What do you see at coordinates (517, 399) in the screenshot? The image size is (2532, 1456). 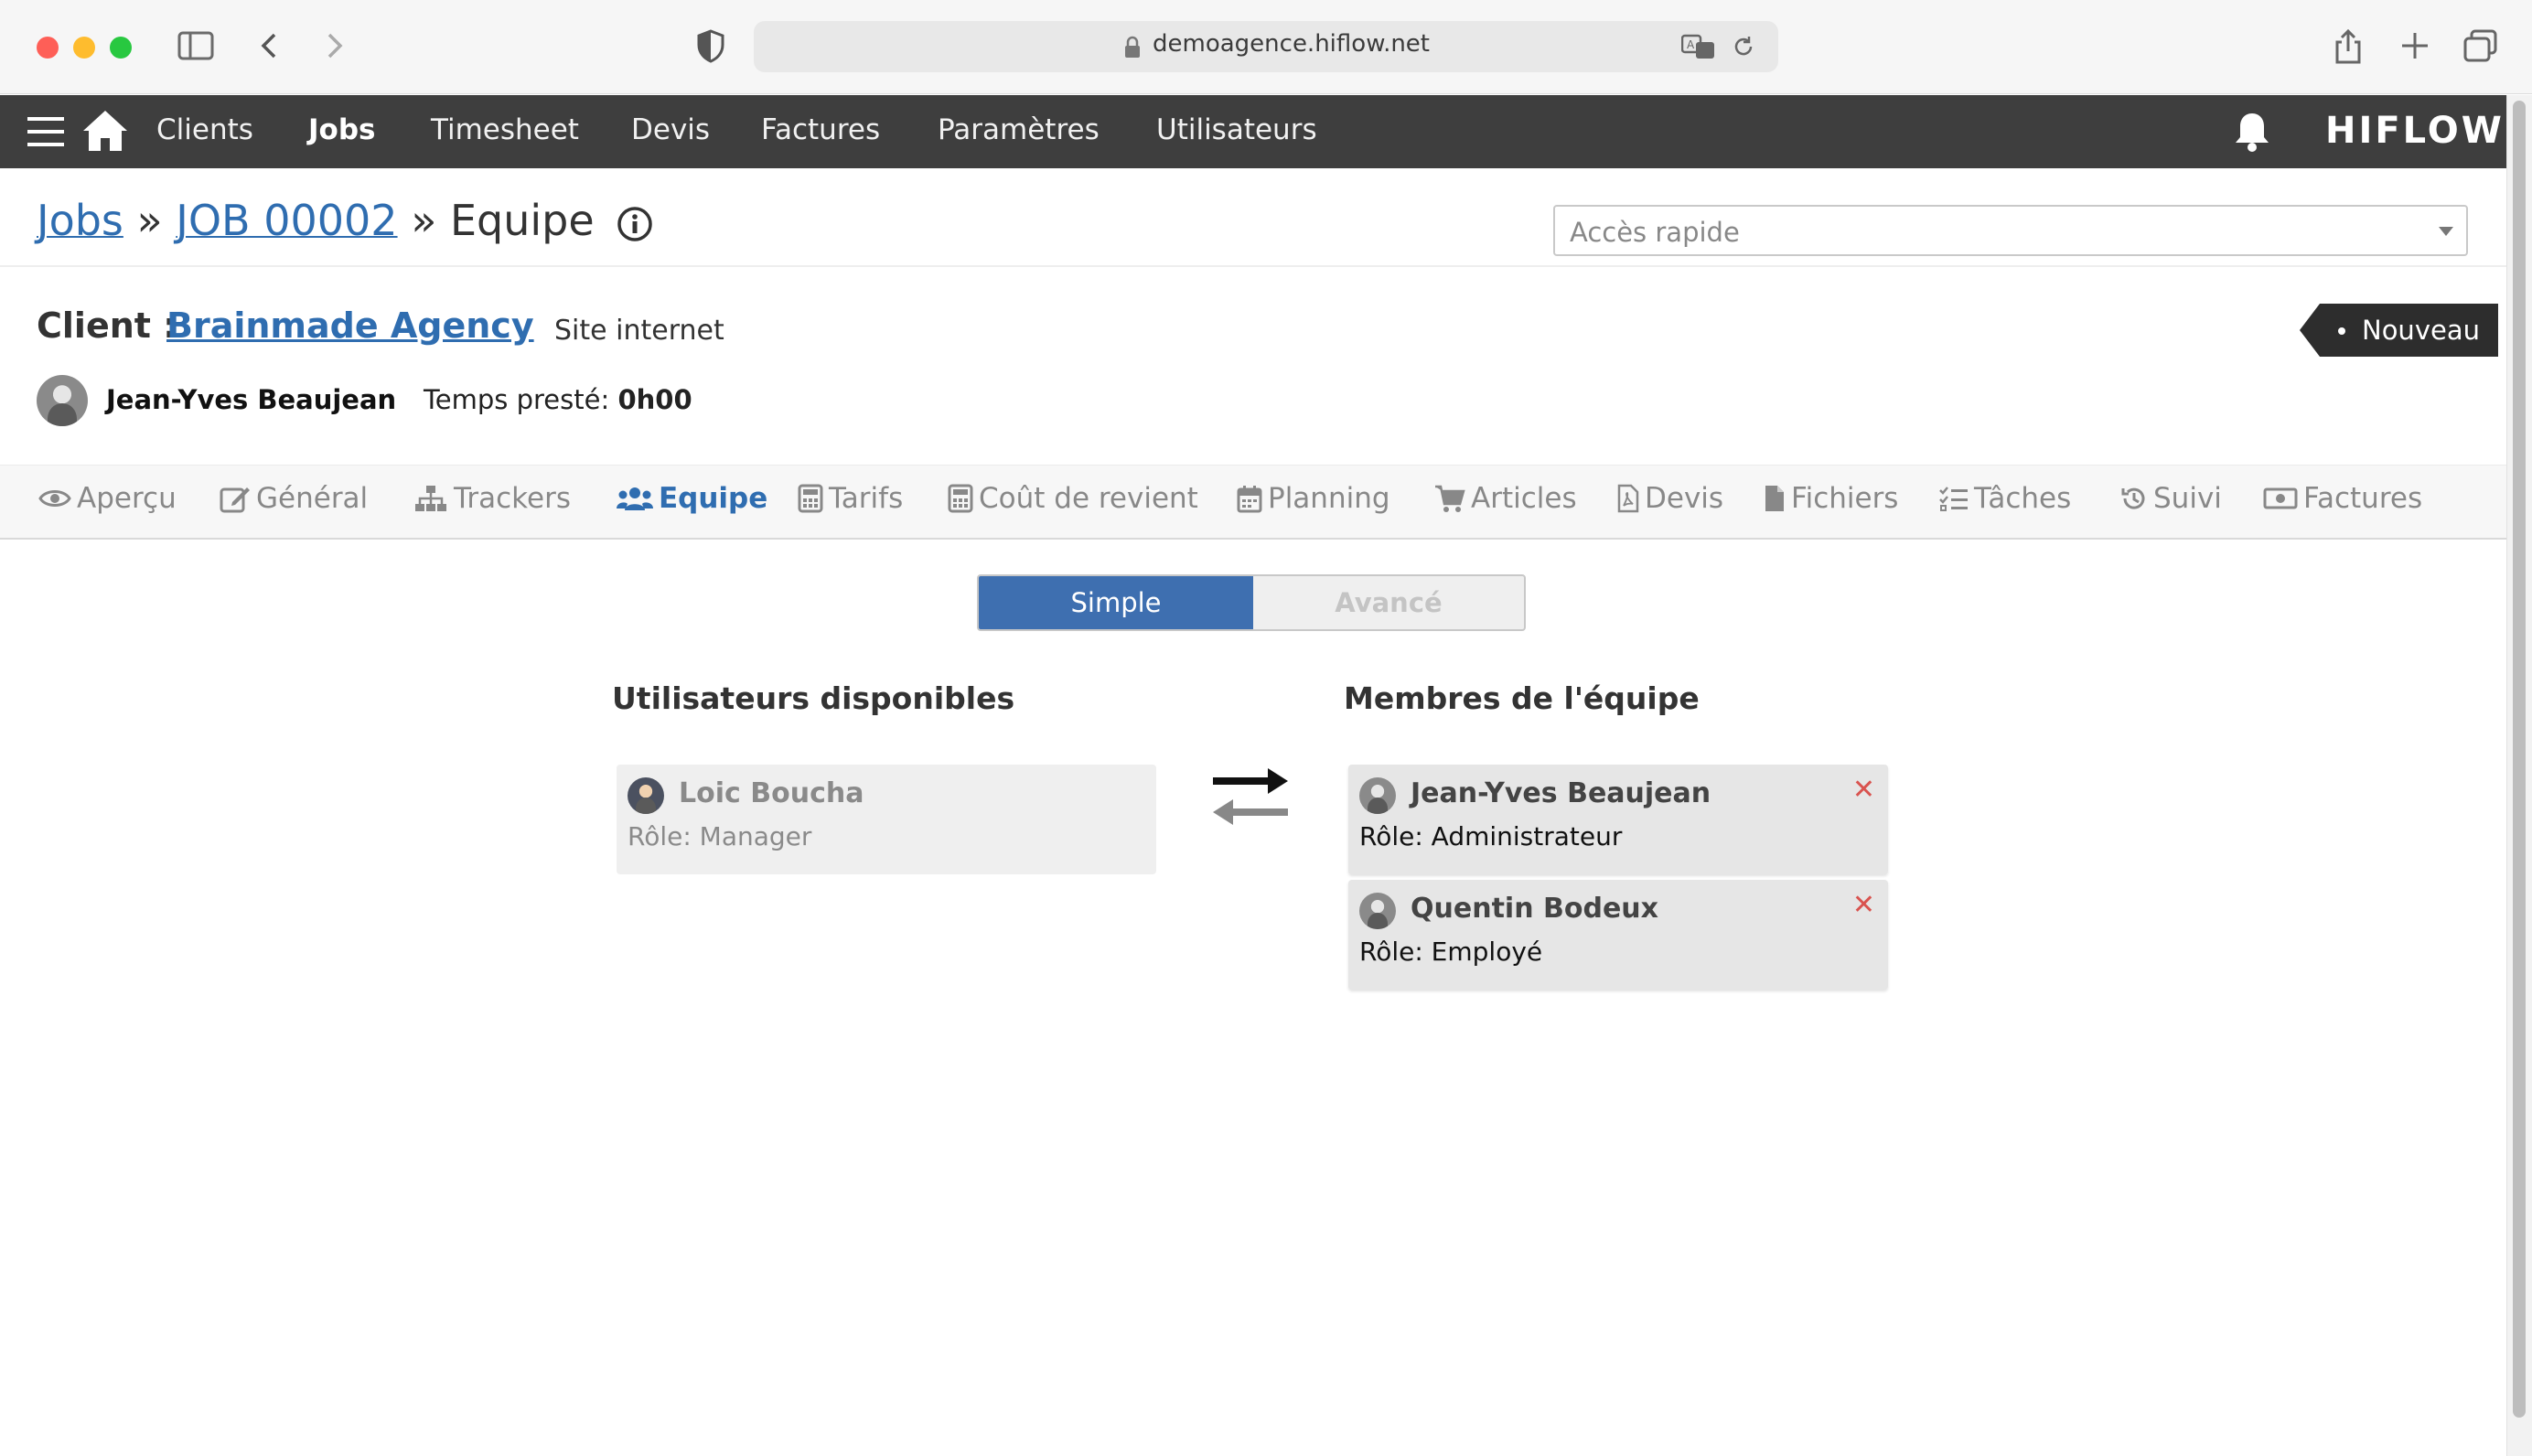 I see `time-spent-label: Temps presté:` at bounding box center [517, 399].